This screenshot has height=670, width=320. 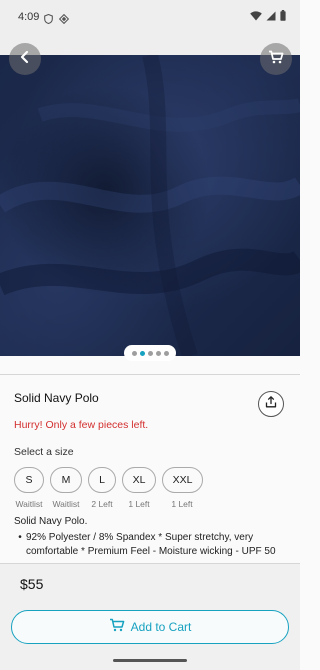 I want to click on battery-icon, so click(x=283, y=15).